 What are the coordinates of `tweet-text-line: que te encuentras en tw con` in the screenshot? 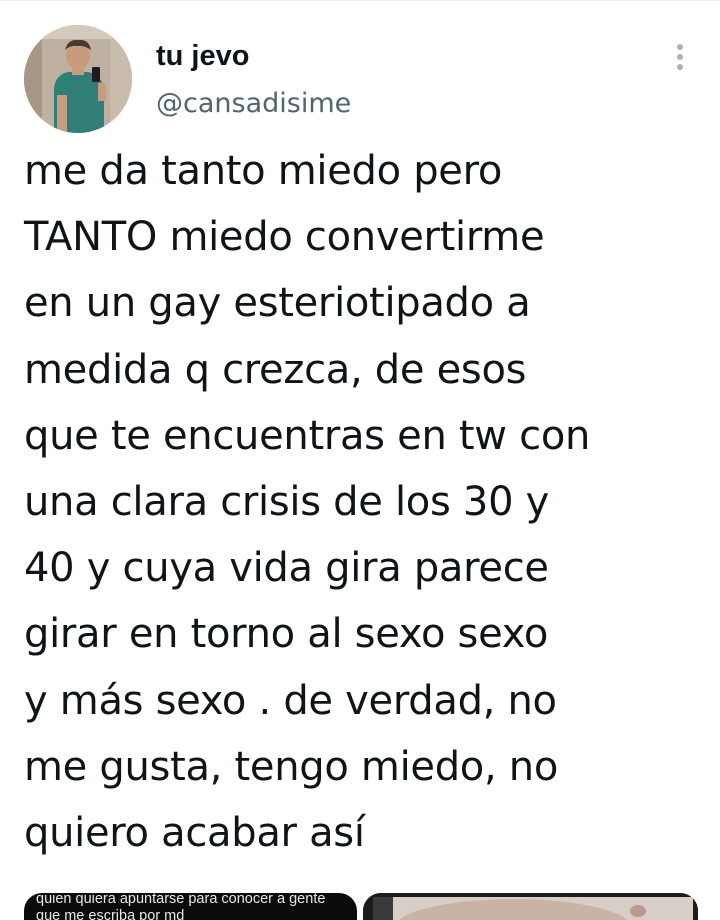 It's located at (307, 435).